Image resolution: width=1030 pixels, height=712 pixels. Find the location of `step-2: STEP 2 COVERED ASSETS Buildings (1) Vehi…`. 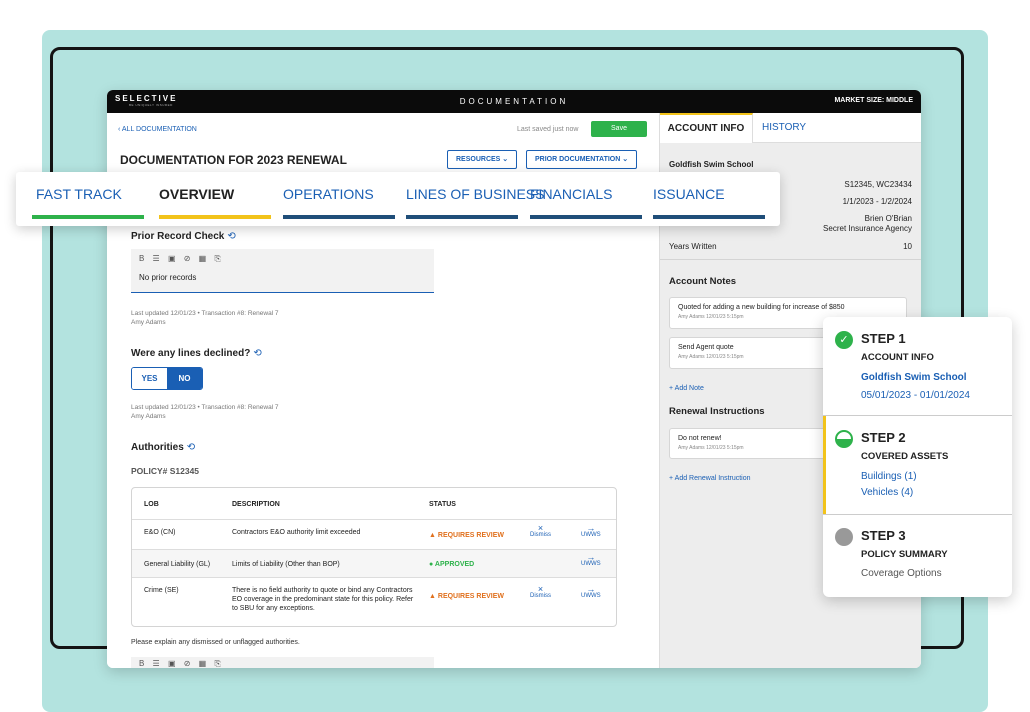

step-2: STEP 2 COVERED ASSETS Buildings (1) Vehi… is located at coordinates (917, 465).